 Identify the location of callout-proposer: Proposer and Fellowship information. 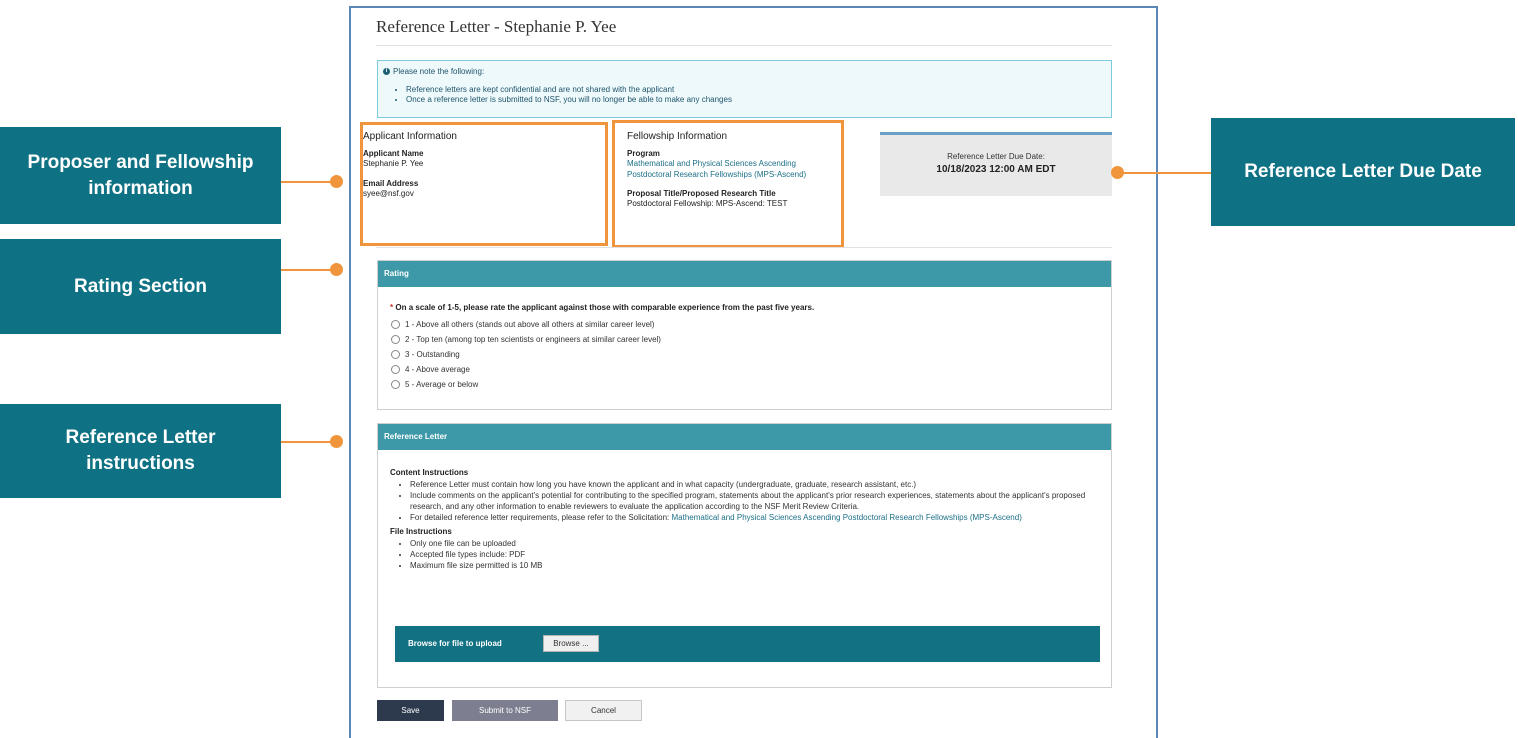
(140, 175).